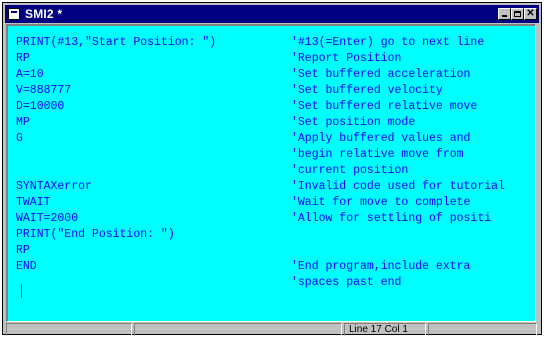 This screenshot has width=544, height=337. I want to click on code-line-6: MP, so click(23, 122).